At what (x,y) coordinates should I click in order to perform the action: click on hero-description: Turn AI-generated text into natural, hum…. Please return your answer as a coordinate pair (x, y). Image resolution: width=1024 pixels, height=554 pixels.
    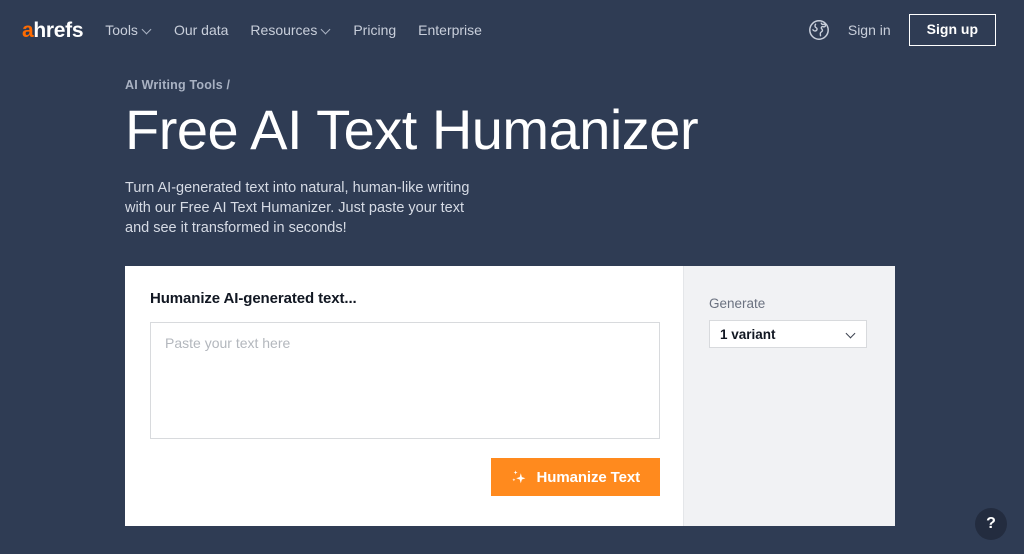
    Looking at the image, I should click on (297, 207).